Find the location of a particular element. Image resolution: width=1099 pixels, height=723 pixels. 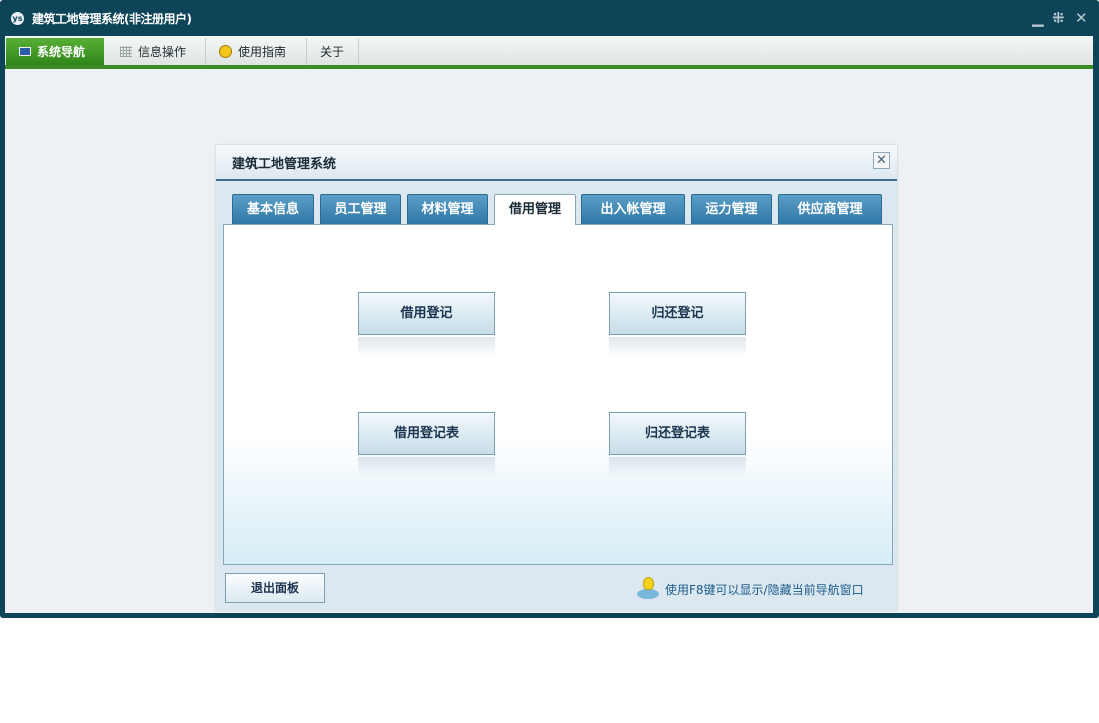

borrow-register-button: 借用登记 is located at coordinates (426, 313).